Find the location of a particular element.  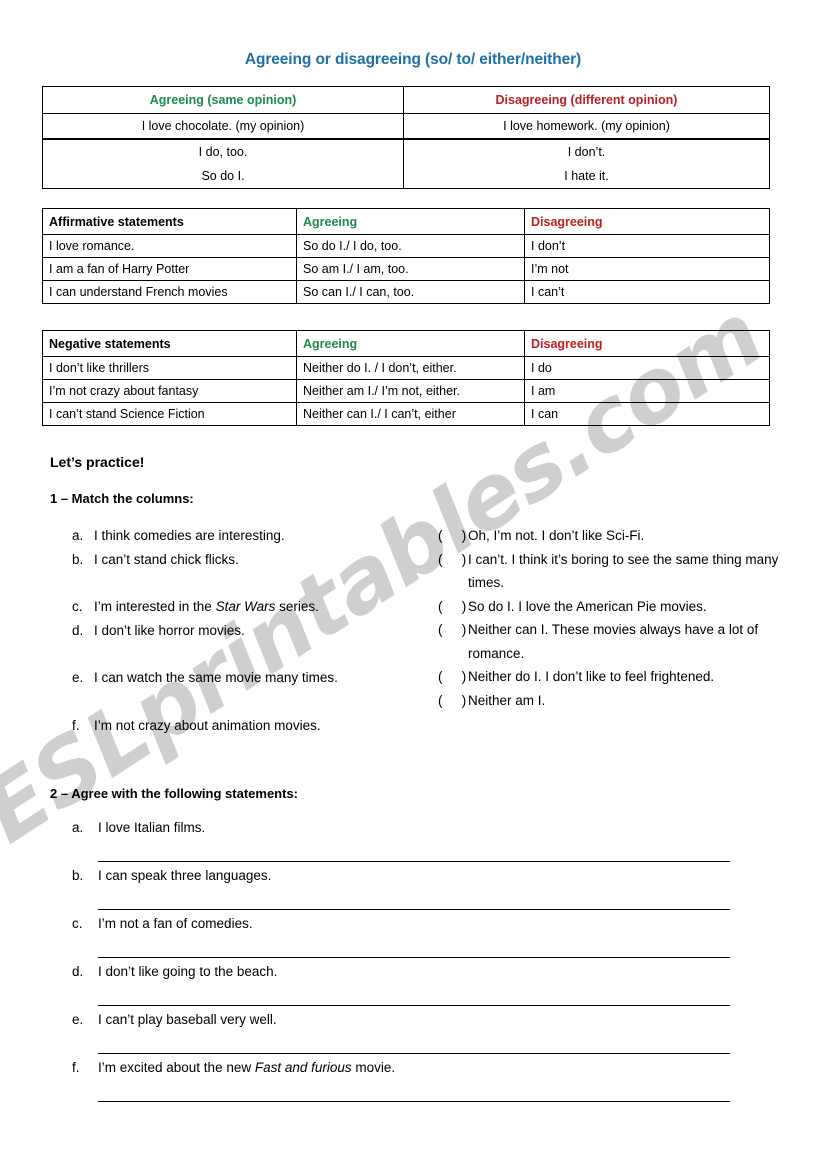

table3-cell: I don’t like thrillers is located at coordinates (169, 368).